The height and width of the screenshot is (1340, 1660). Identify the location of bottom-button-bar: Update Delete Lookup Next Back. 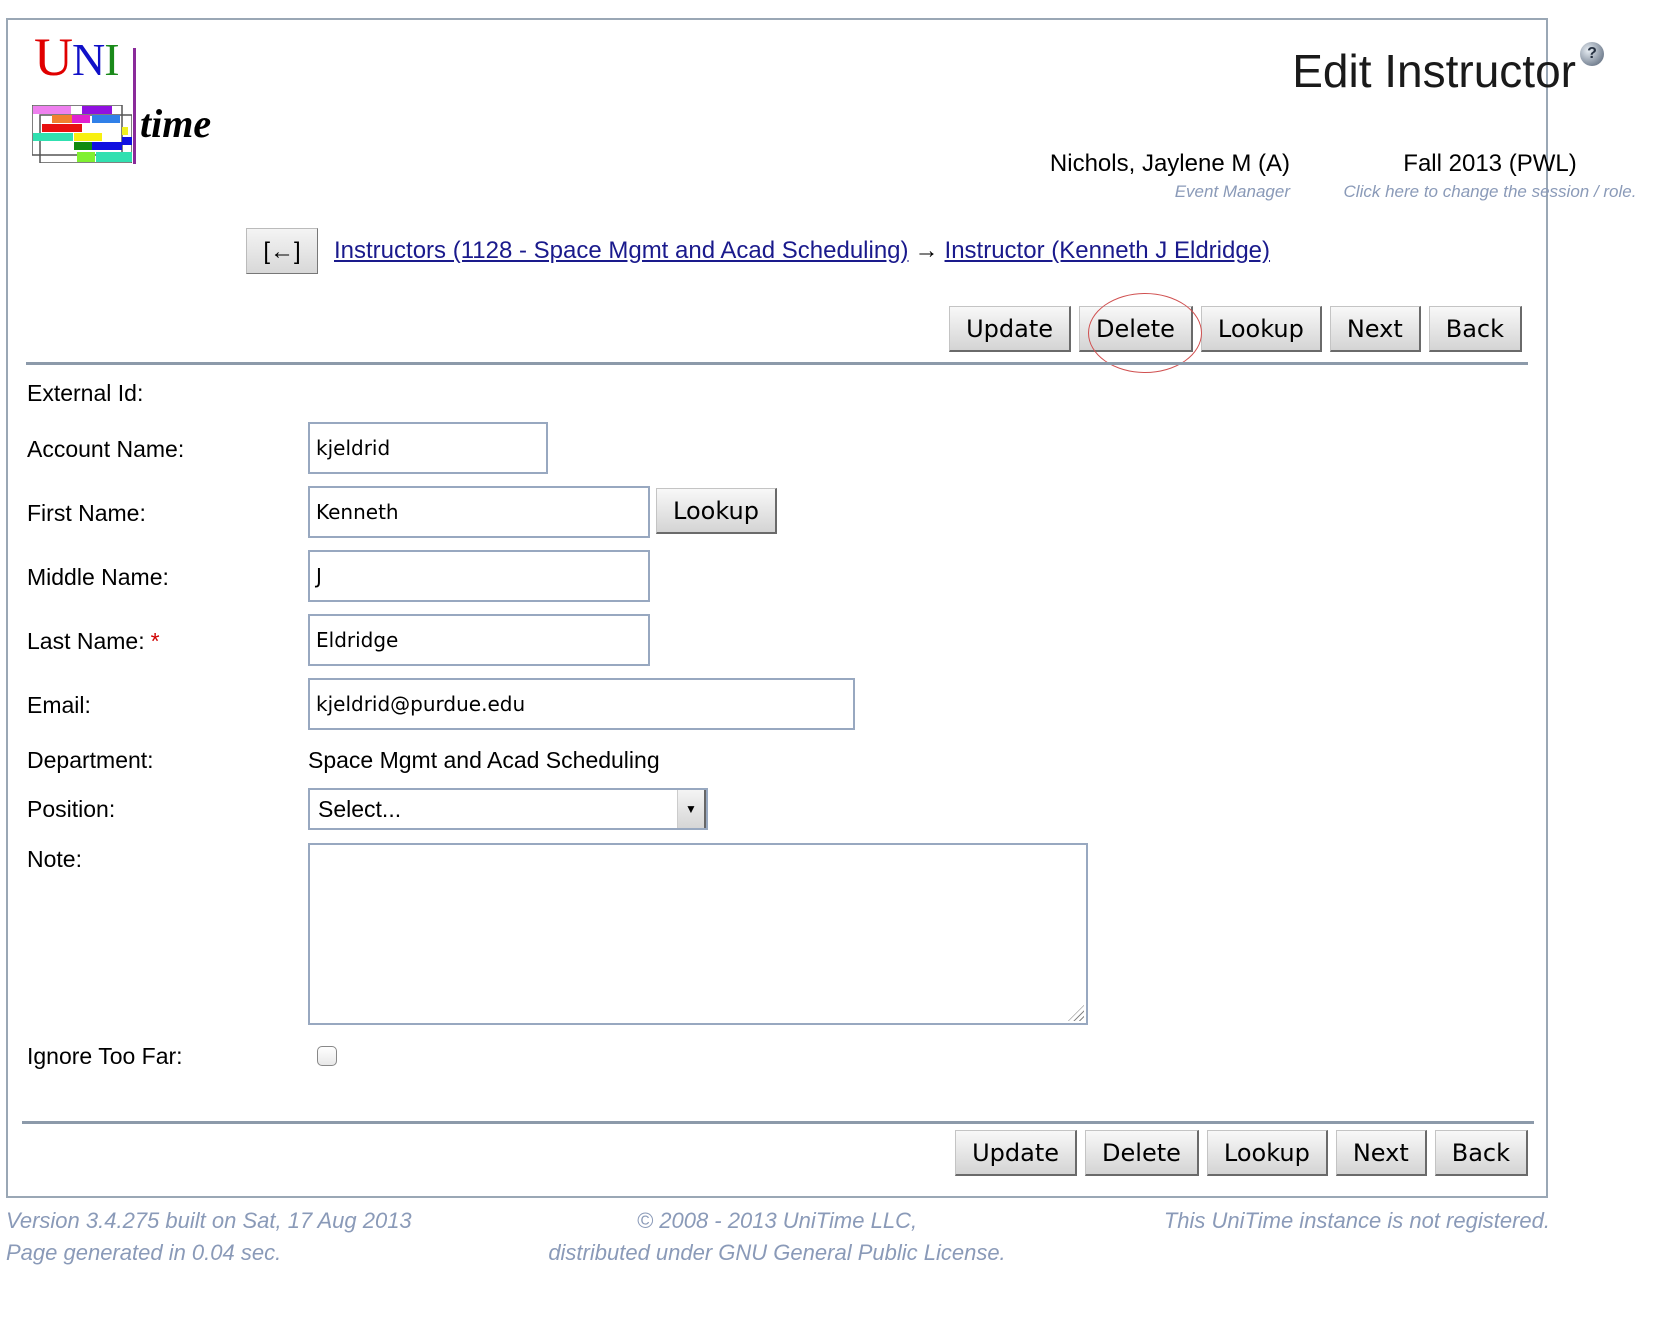
(1241, 1153).